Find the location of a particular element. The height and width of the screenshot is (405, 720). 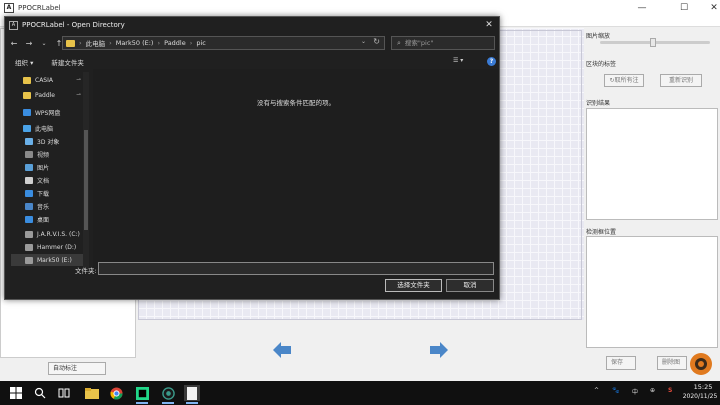

drive-icon is located at coordinates (29, 260).